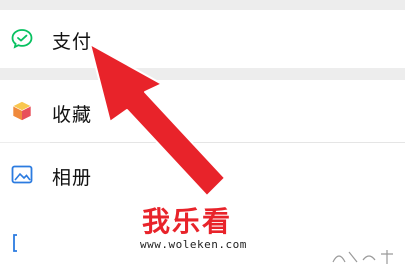  I want to click on cards-icon, so click(22, 243).